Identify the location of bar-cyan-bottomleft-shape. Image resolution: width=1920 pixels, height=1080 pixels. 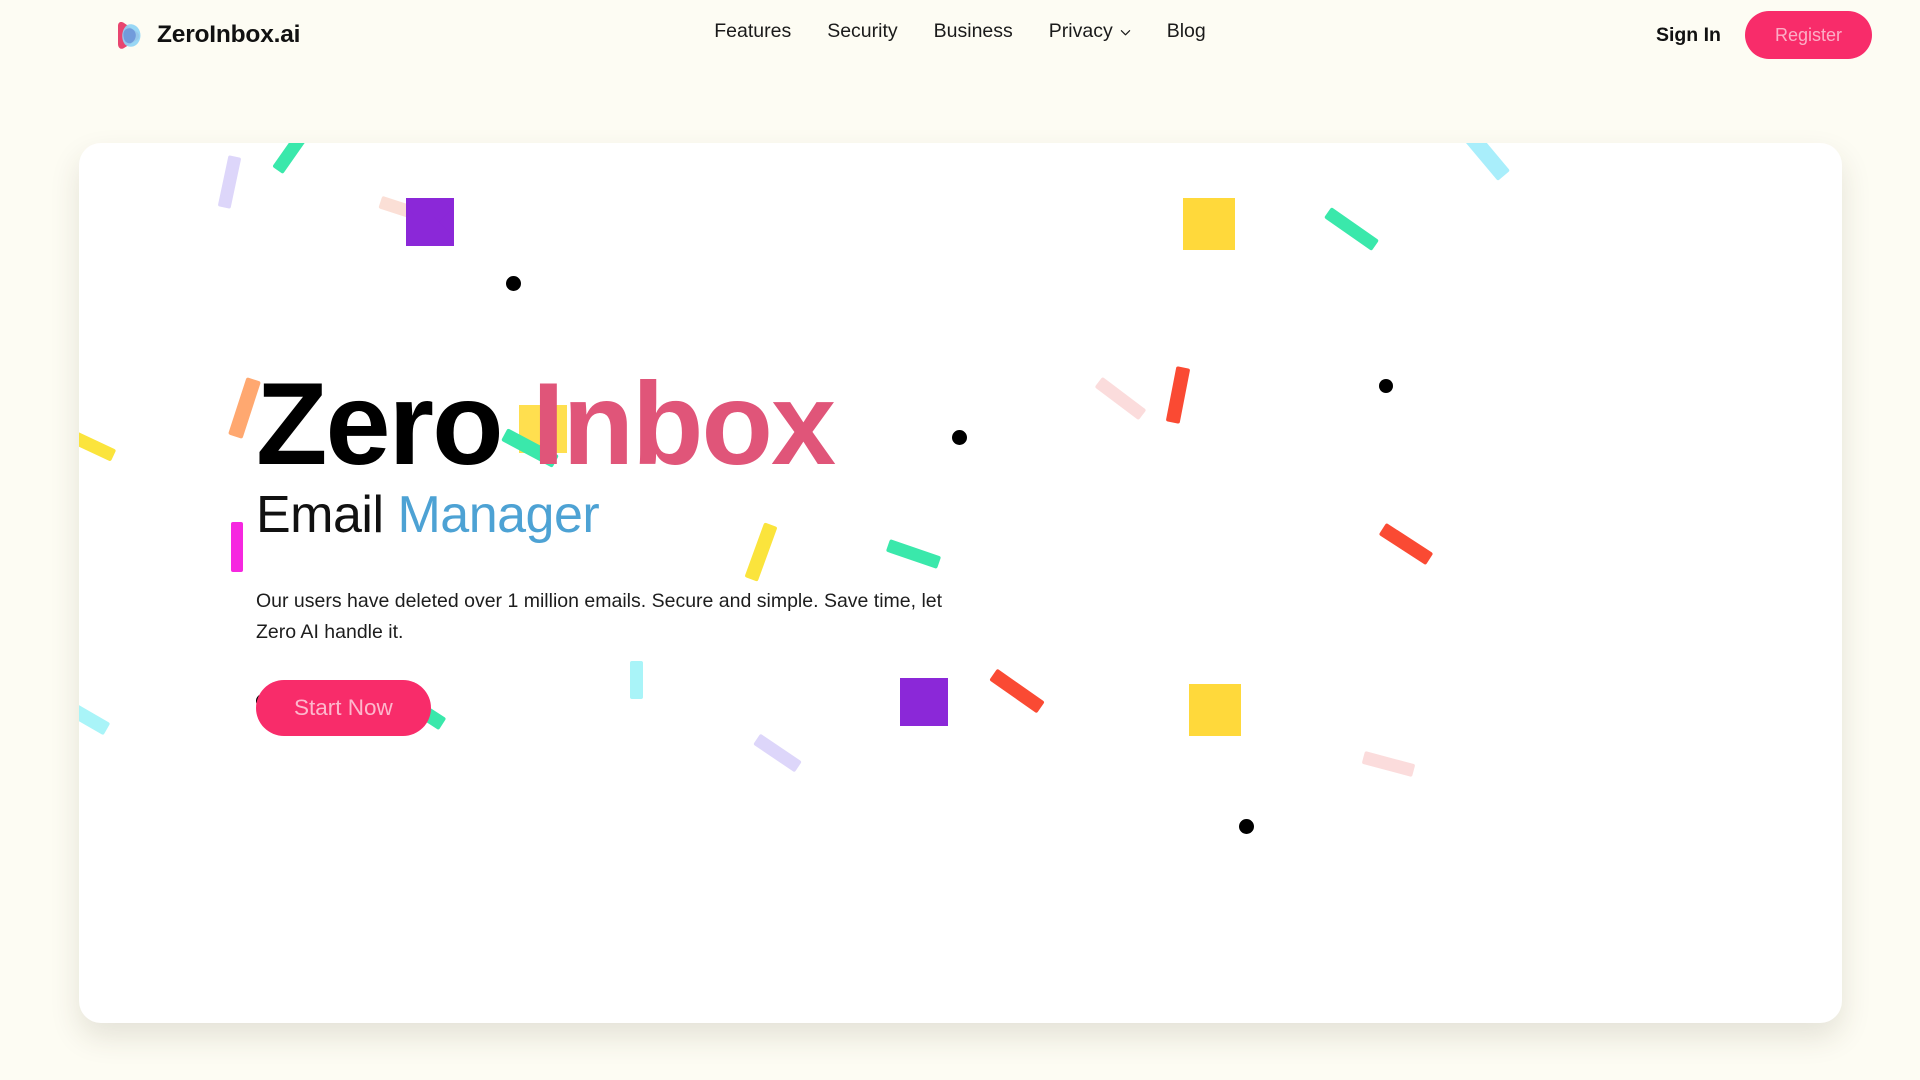
(95, 715).